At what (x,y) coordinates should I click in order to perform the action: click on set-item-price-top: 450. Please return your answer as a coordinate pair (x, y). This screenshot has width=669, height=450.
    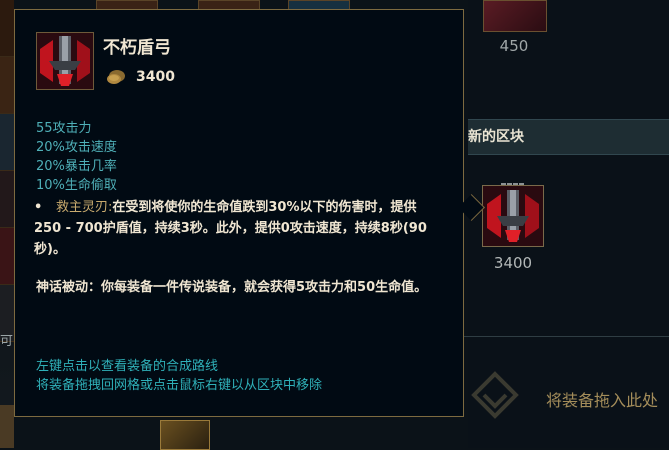
    Looking at the image, I should click on (514, 46).